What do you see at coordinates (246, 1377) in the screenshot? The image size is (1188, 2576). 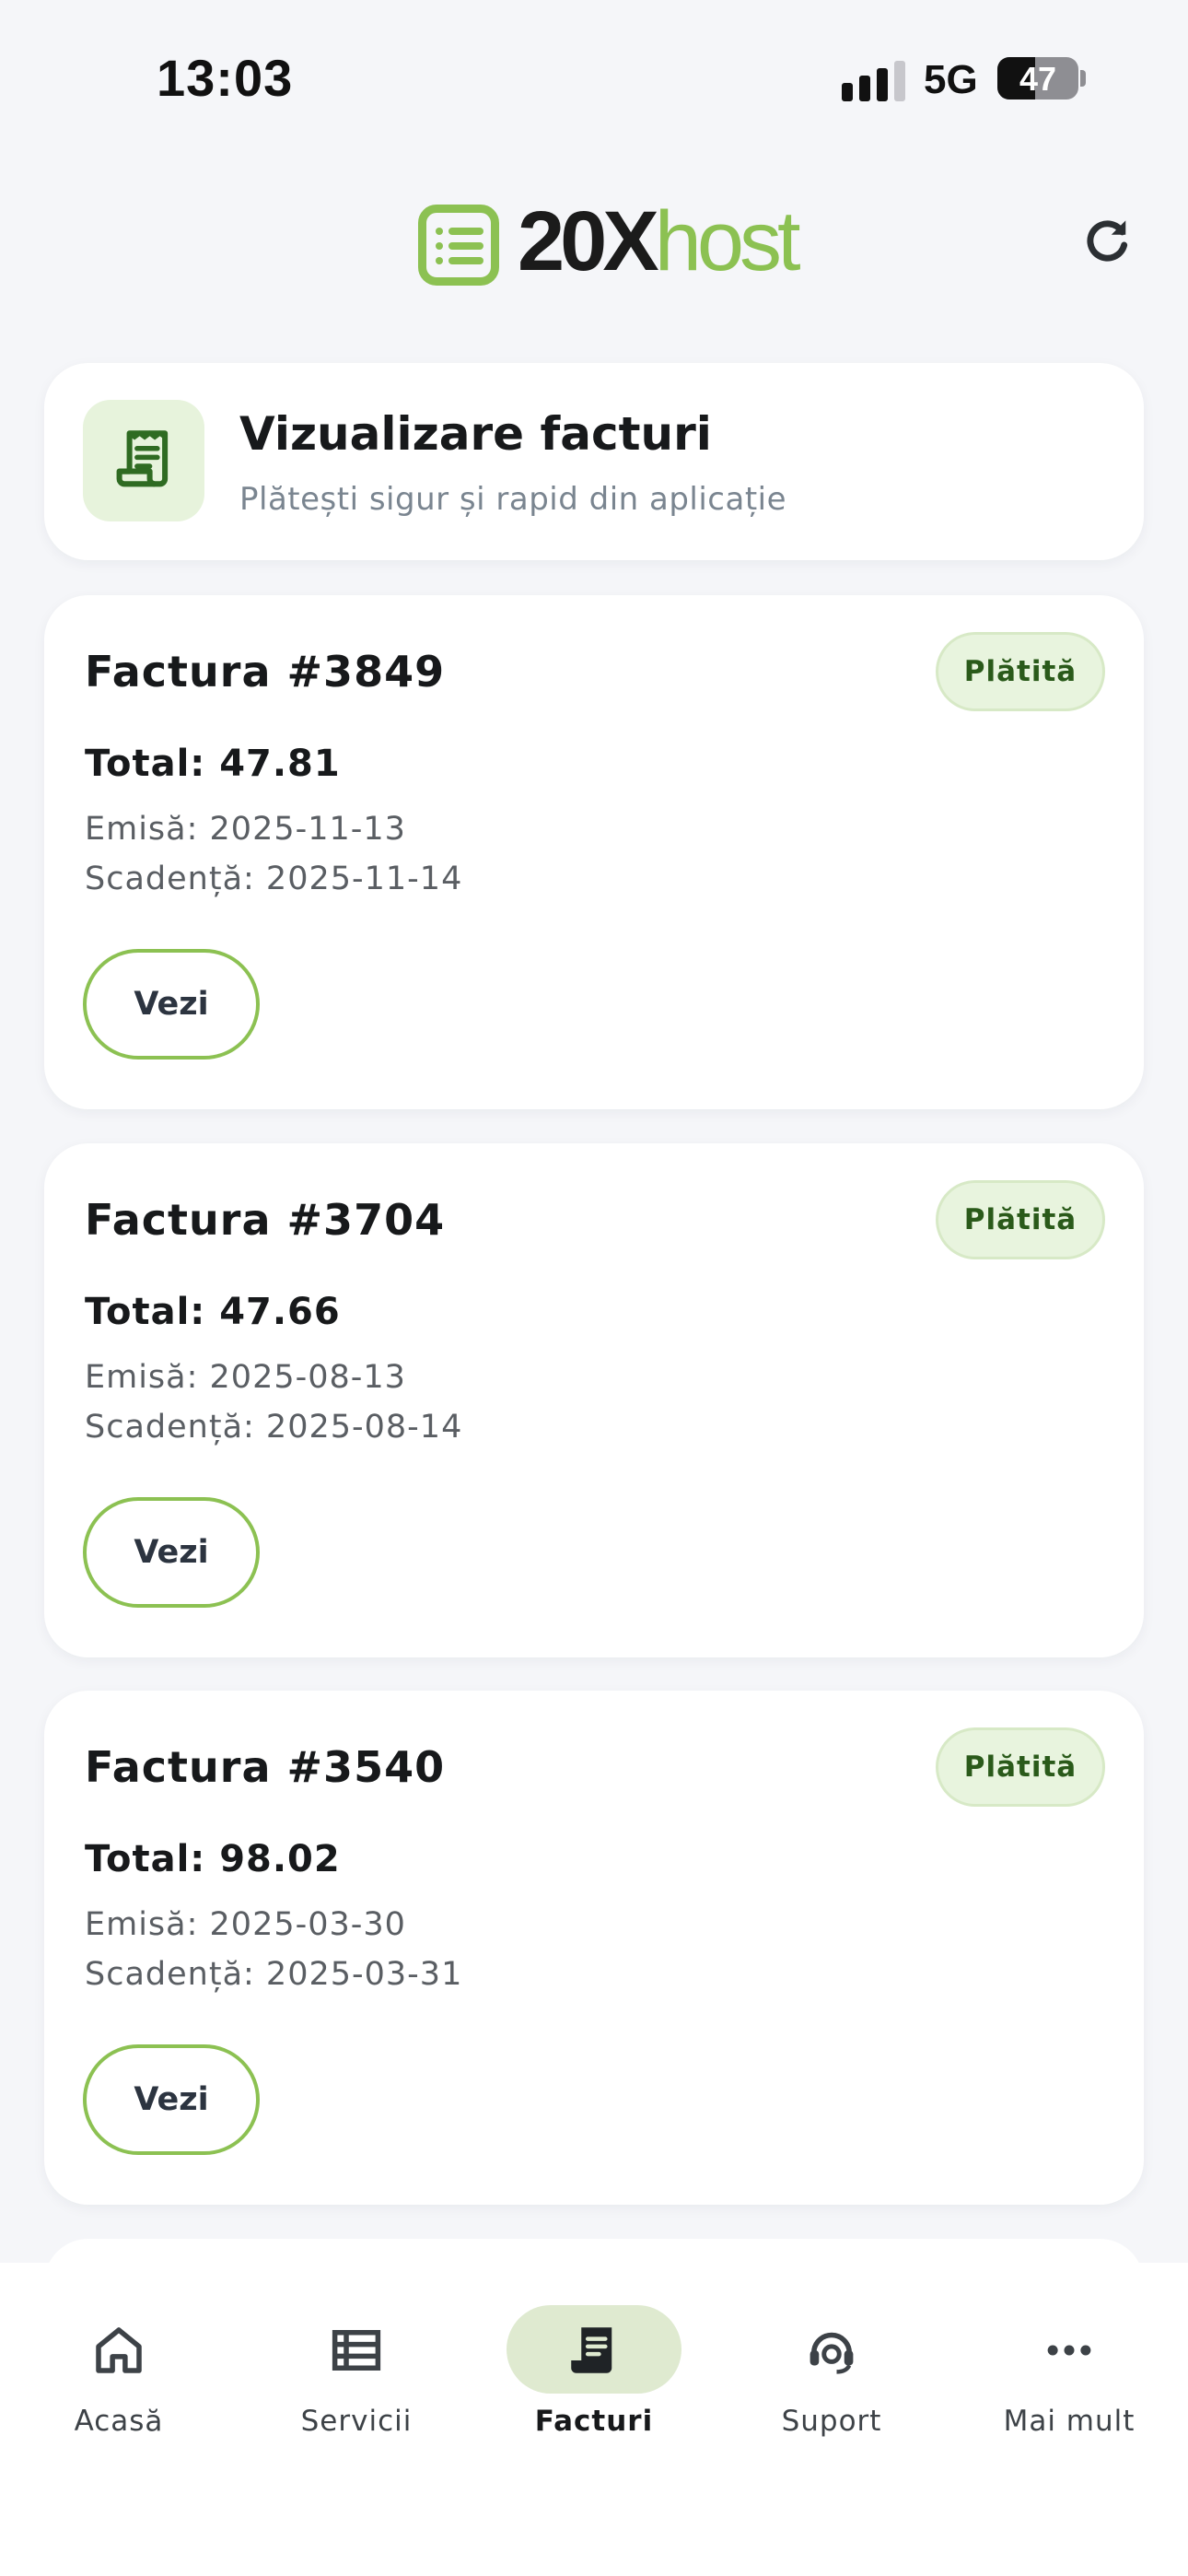 I see `invoice-issued-date: Emisă: 2025-08-13` at bounding box center [246, 1377].